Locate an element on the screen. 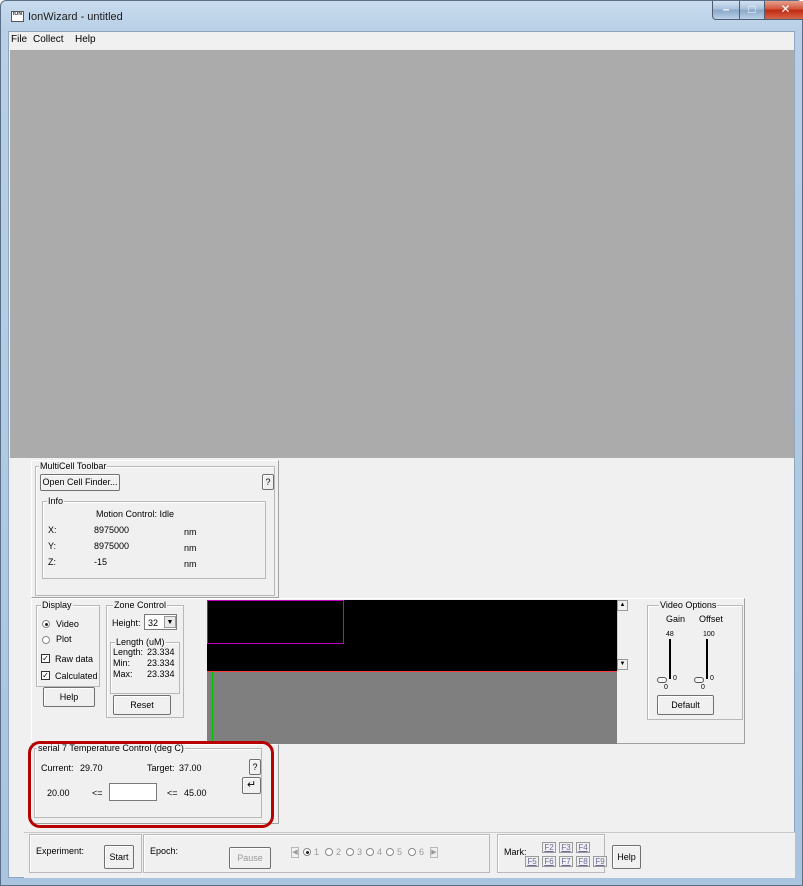 Image resolution: width=803 pixels, height=886 pixels. offset-max: 100 is located at coordinates (709, 634).